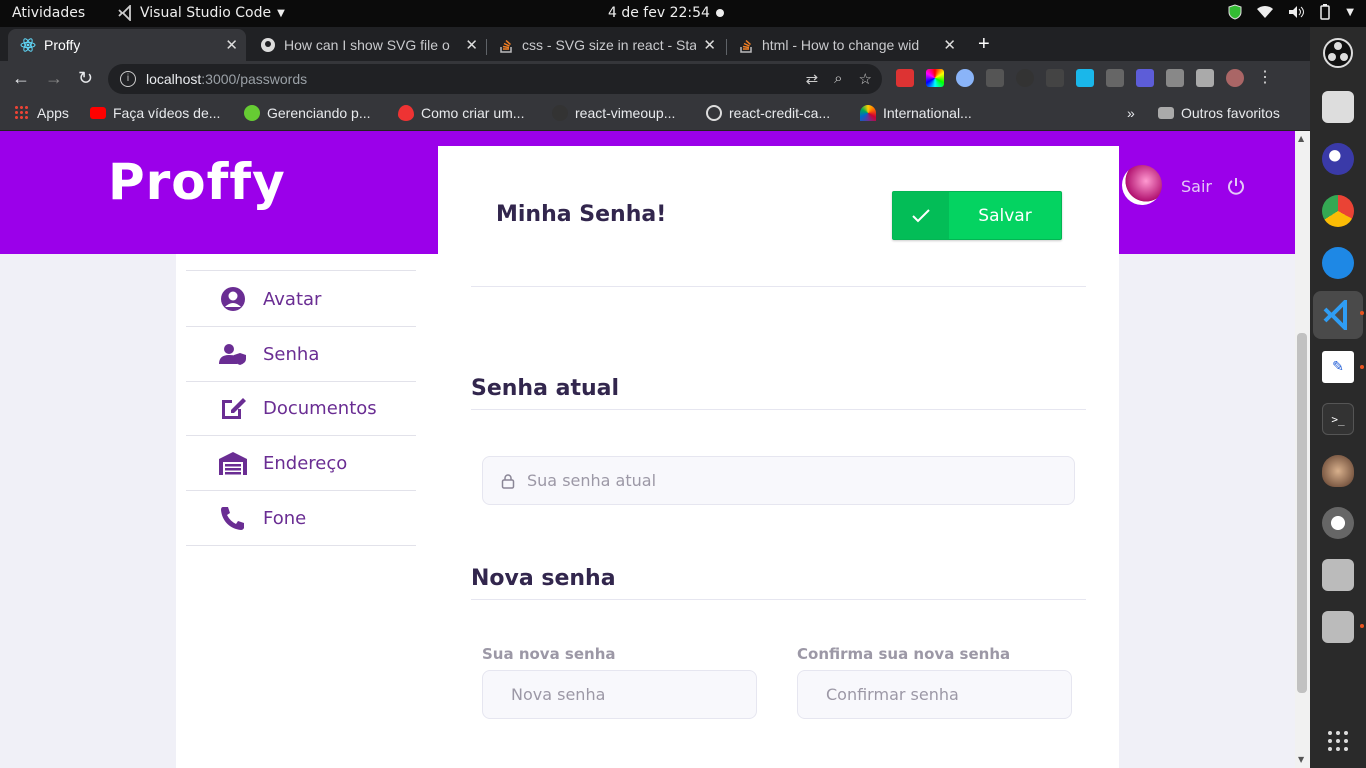 The height and width of the screenshot is (768, 1366). Describe the element at coordinates (1338, 741) in the screenshot. I see `show-apps-icon` at that location.